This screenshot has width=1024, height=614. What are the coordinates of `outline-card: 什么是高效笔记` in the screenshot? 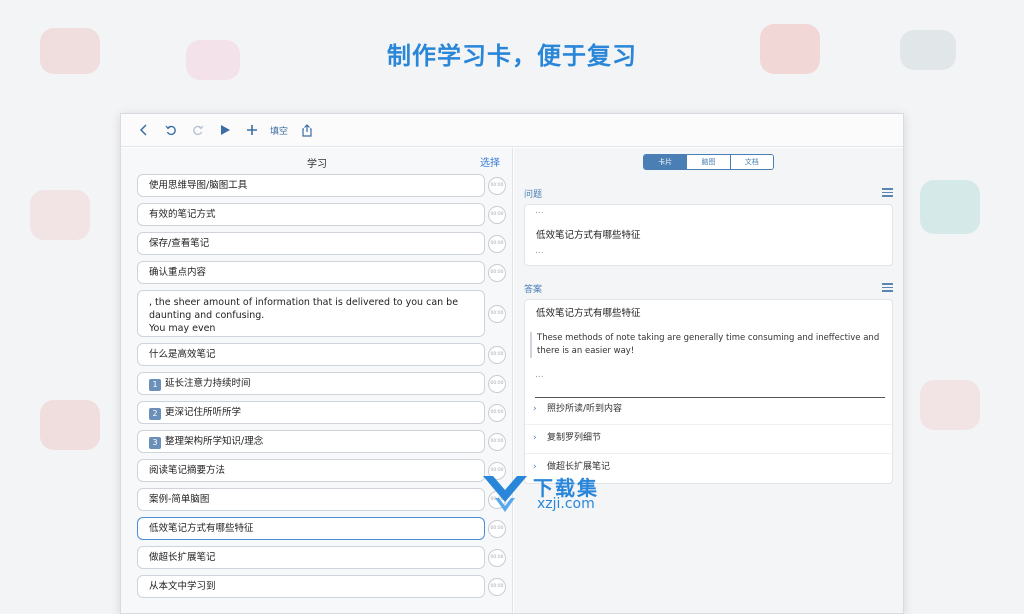 It's located at (311, 354).